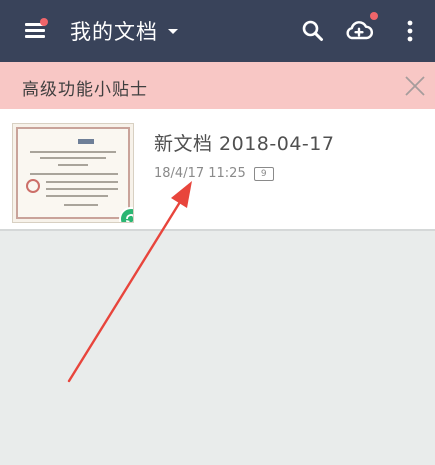 The height and width of the screenshot is (465, 435). I want to click on close-icon, so click(415, 86).